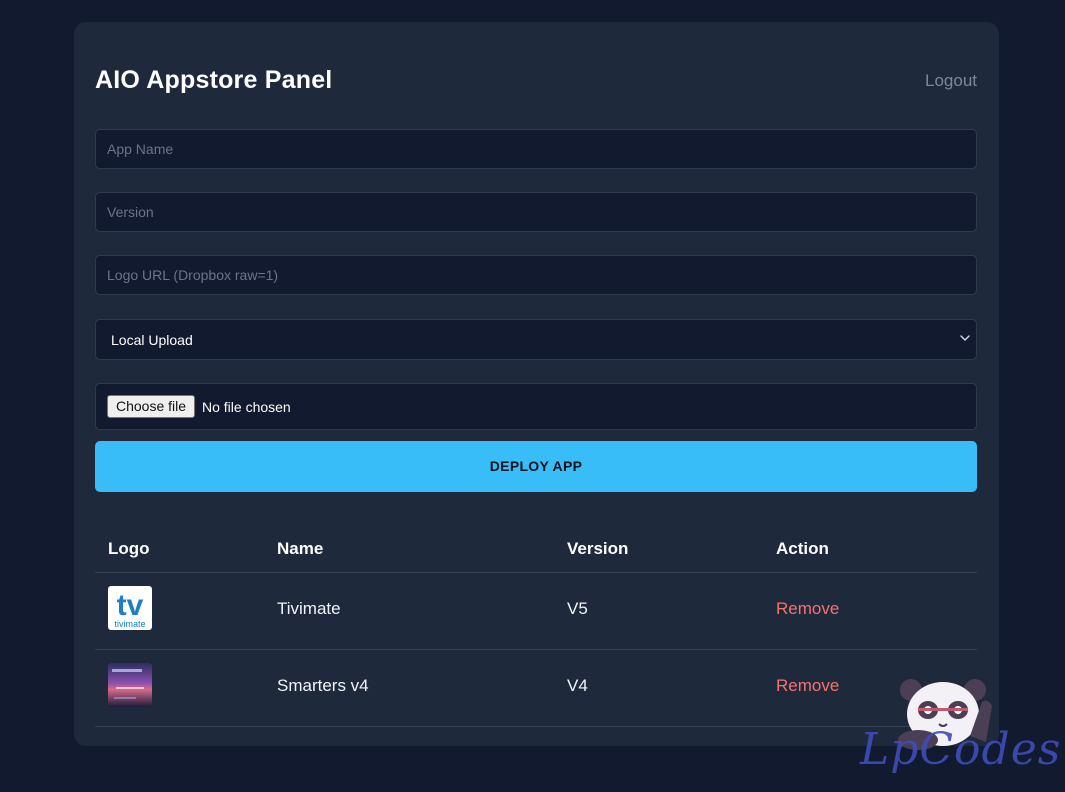  I want to click on lpcodes-watermark: LpCodes, so click(959, 727).